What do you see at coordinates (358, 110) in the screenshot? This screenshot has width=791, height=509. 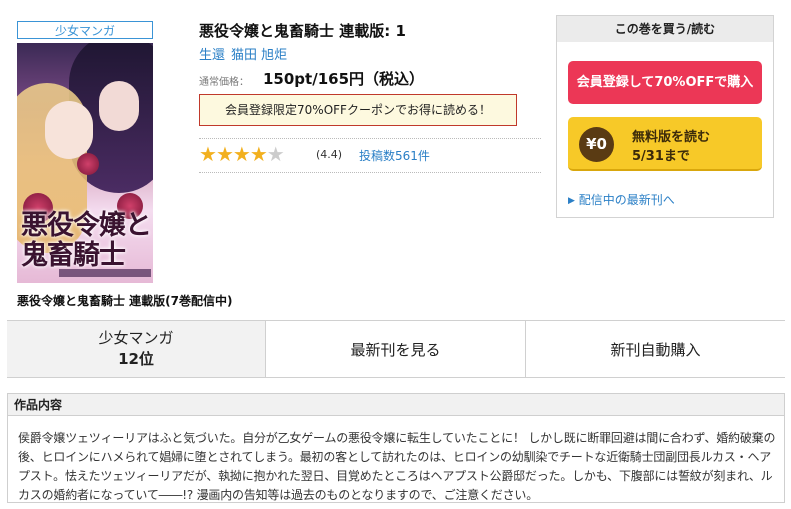 I see `coupon-banner: 会員登録限定70%OFFクーポンでお得に読める！` at bounding box center [358, 110].